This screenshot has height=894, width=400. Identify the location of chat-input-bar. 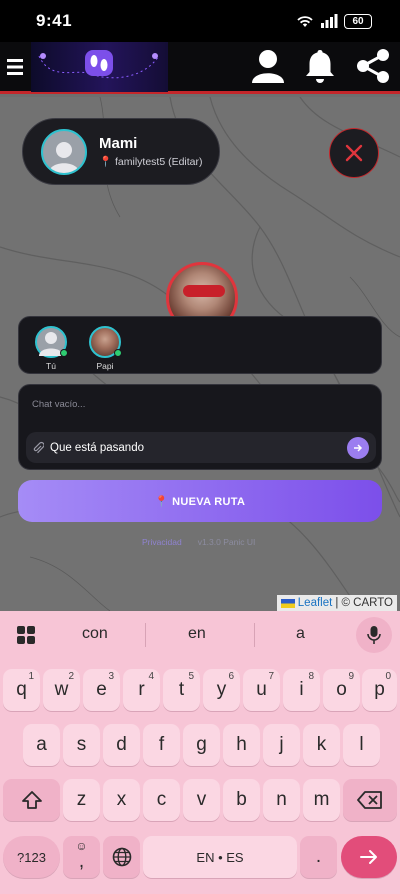
(201, 447).